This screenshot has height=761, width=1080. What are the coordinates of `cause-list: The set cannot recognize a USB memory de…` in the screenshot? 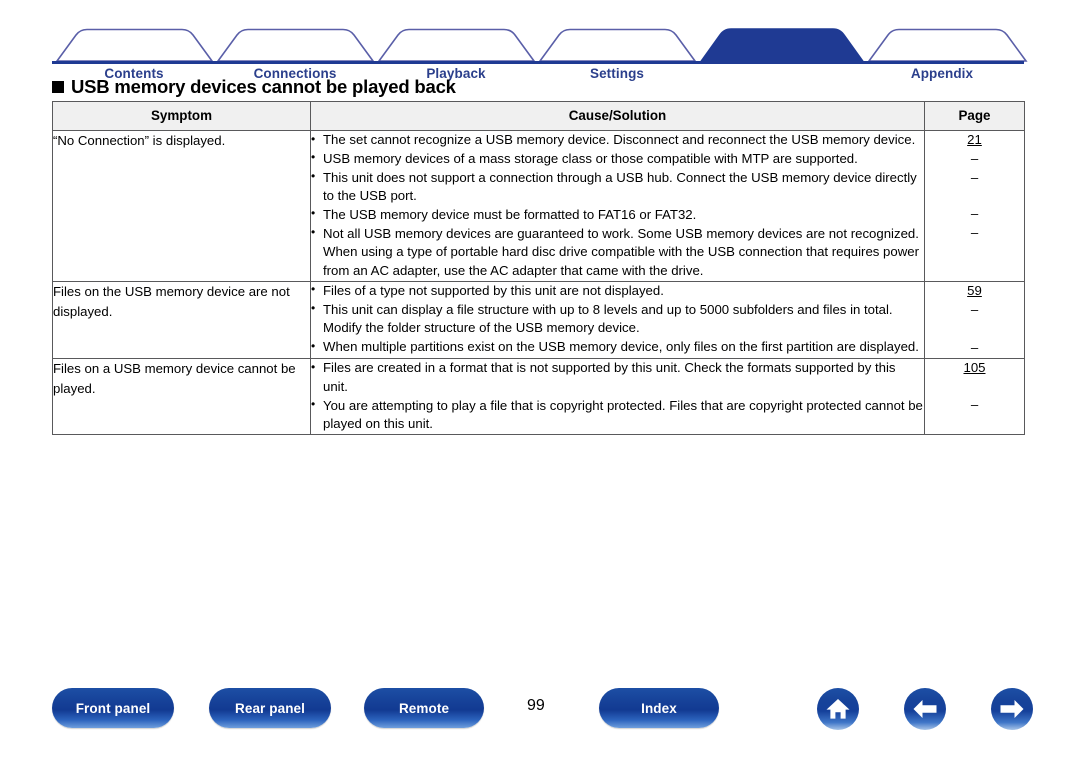 It's located at (617, 206).